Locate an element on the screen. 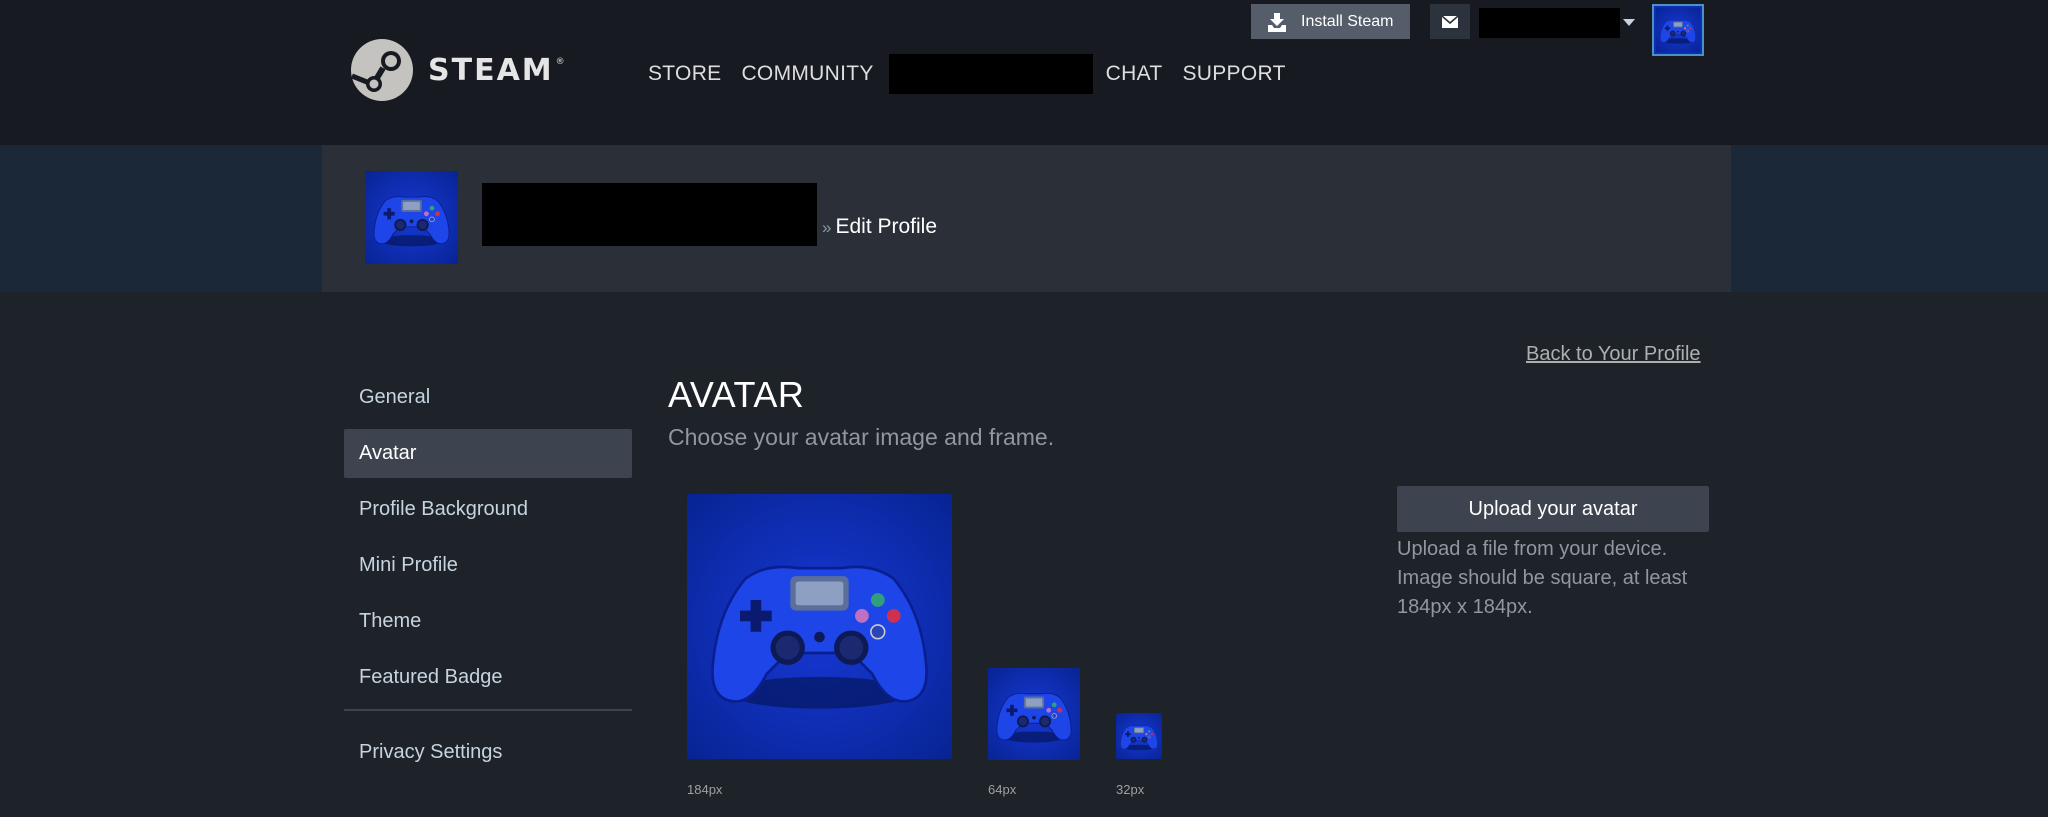 Image resolution: width=2048 pixels, height=817 pixels. sidebar-item-theme: Theme is located at coordinates (488, 621).